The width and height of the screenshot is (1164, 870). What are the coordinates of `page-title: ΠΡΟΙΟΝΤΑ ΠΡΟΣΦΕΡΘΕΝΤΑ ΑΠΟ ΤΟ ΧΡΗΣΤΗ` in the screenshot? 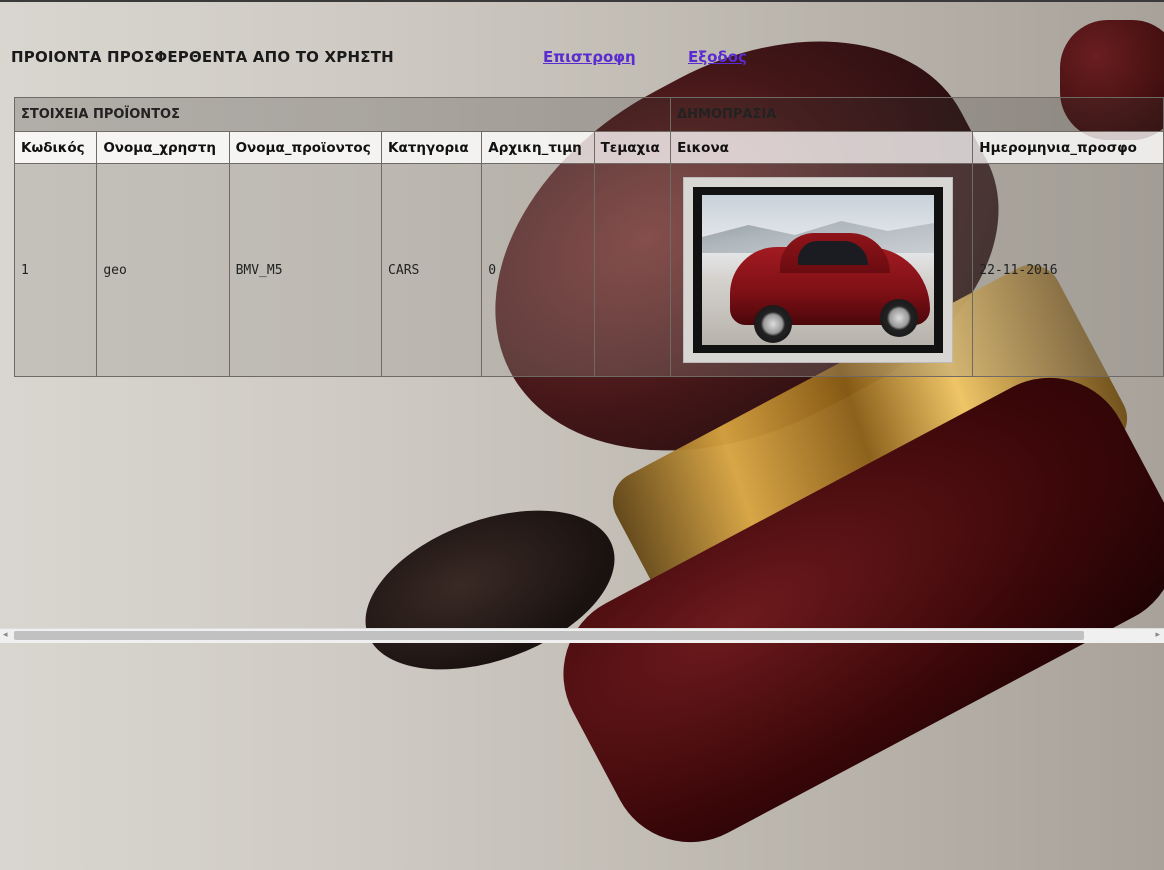 It's located at (202, 57).